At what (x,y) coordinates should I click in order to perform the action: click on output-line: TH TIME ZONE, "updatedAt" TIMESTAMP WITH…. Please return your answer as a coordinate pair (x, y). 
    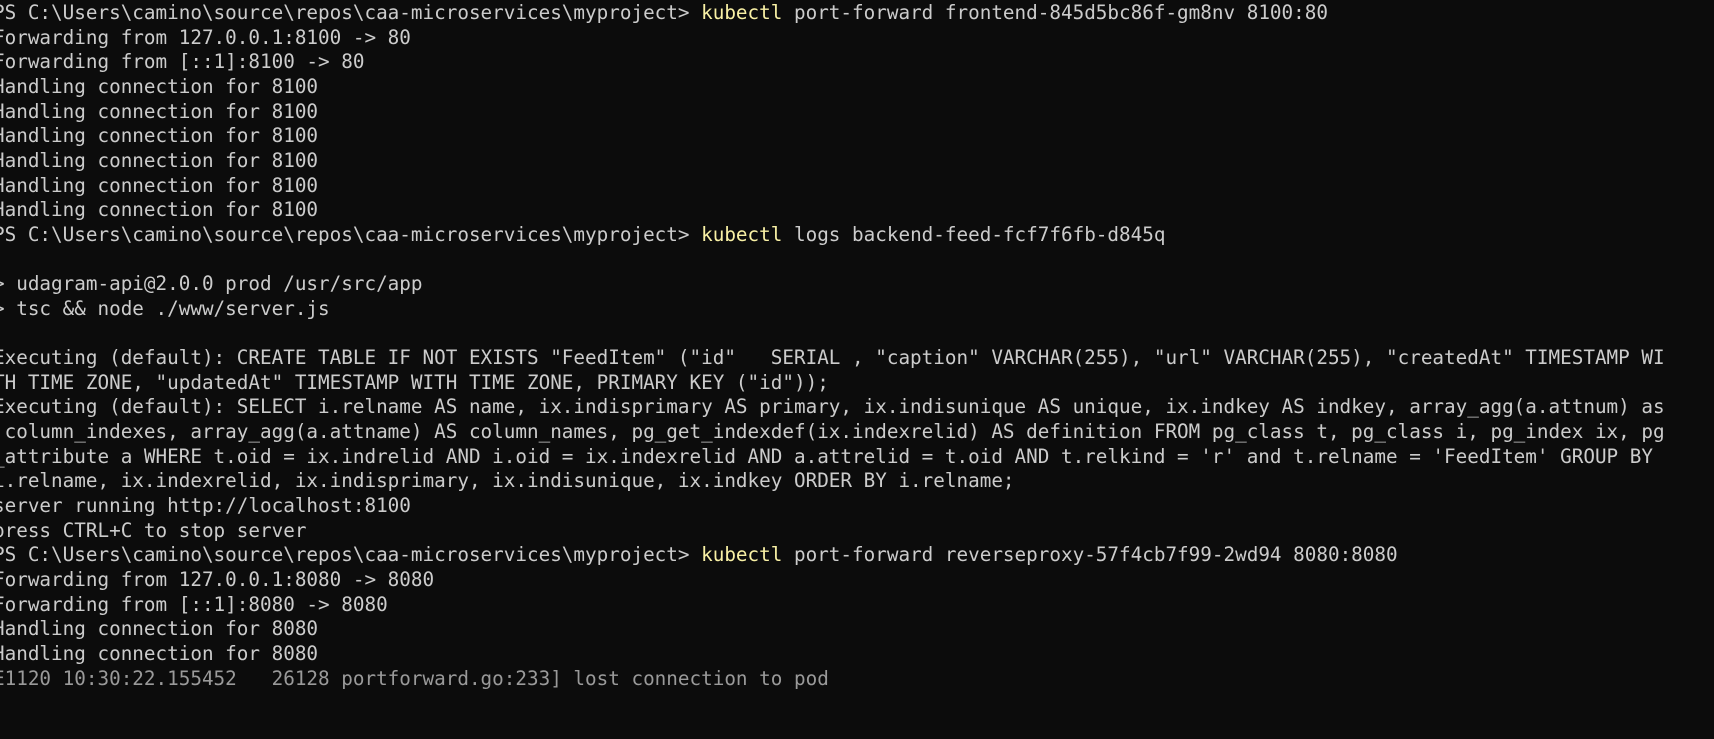
    Looking at the image, I should click on (414, 382).